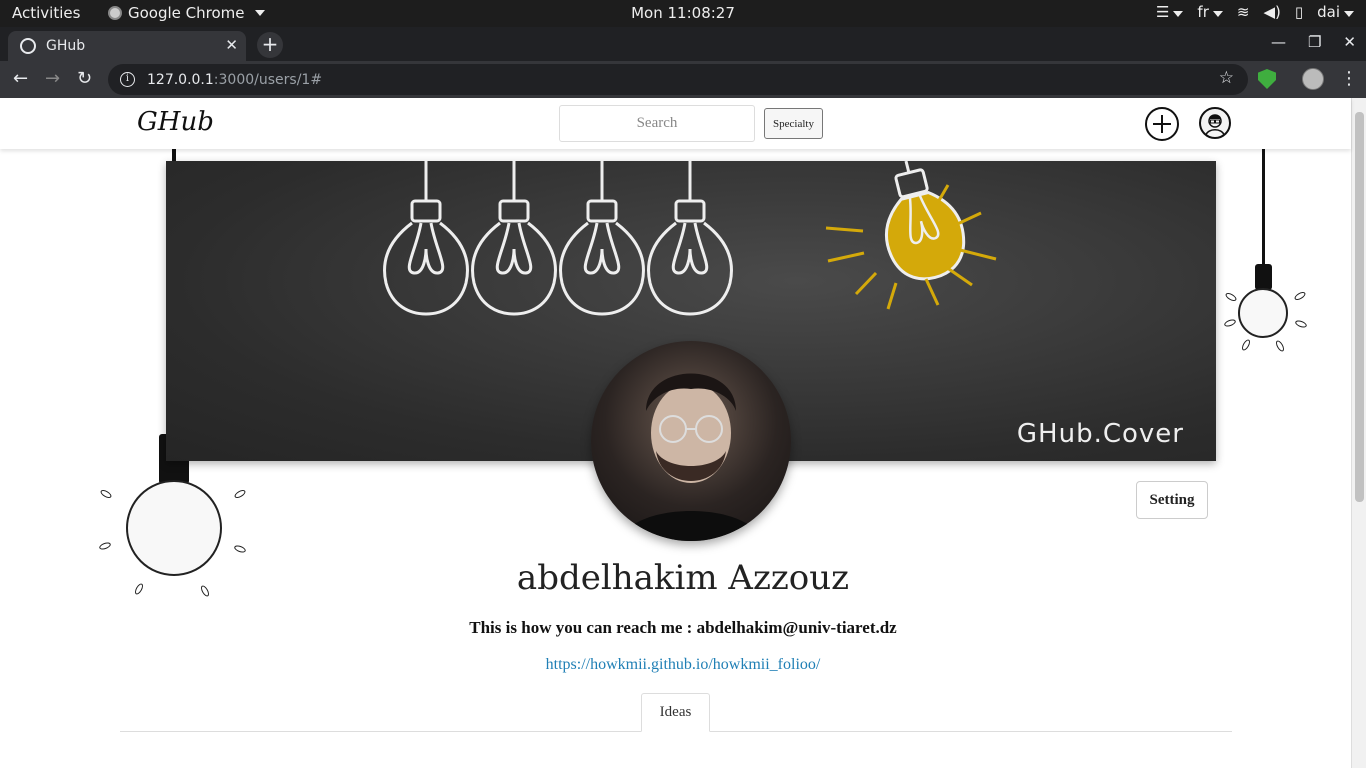 The width and height of the screenshot is (1366, 768). Describe the element at coordinates (270, 45) in the screenshot. I see `new-tab-button: +` at that location.